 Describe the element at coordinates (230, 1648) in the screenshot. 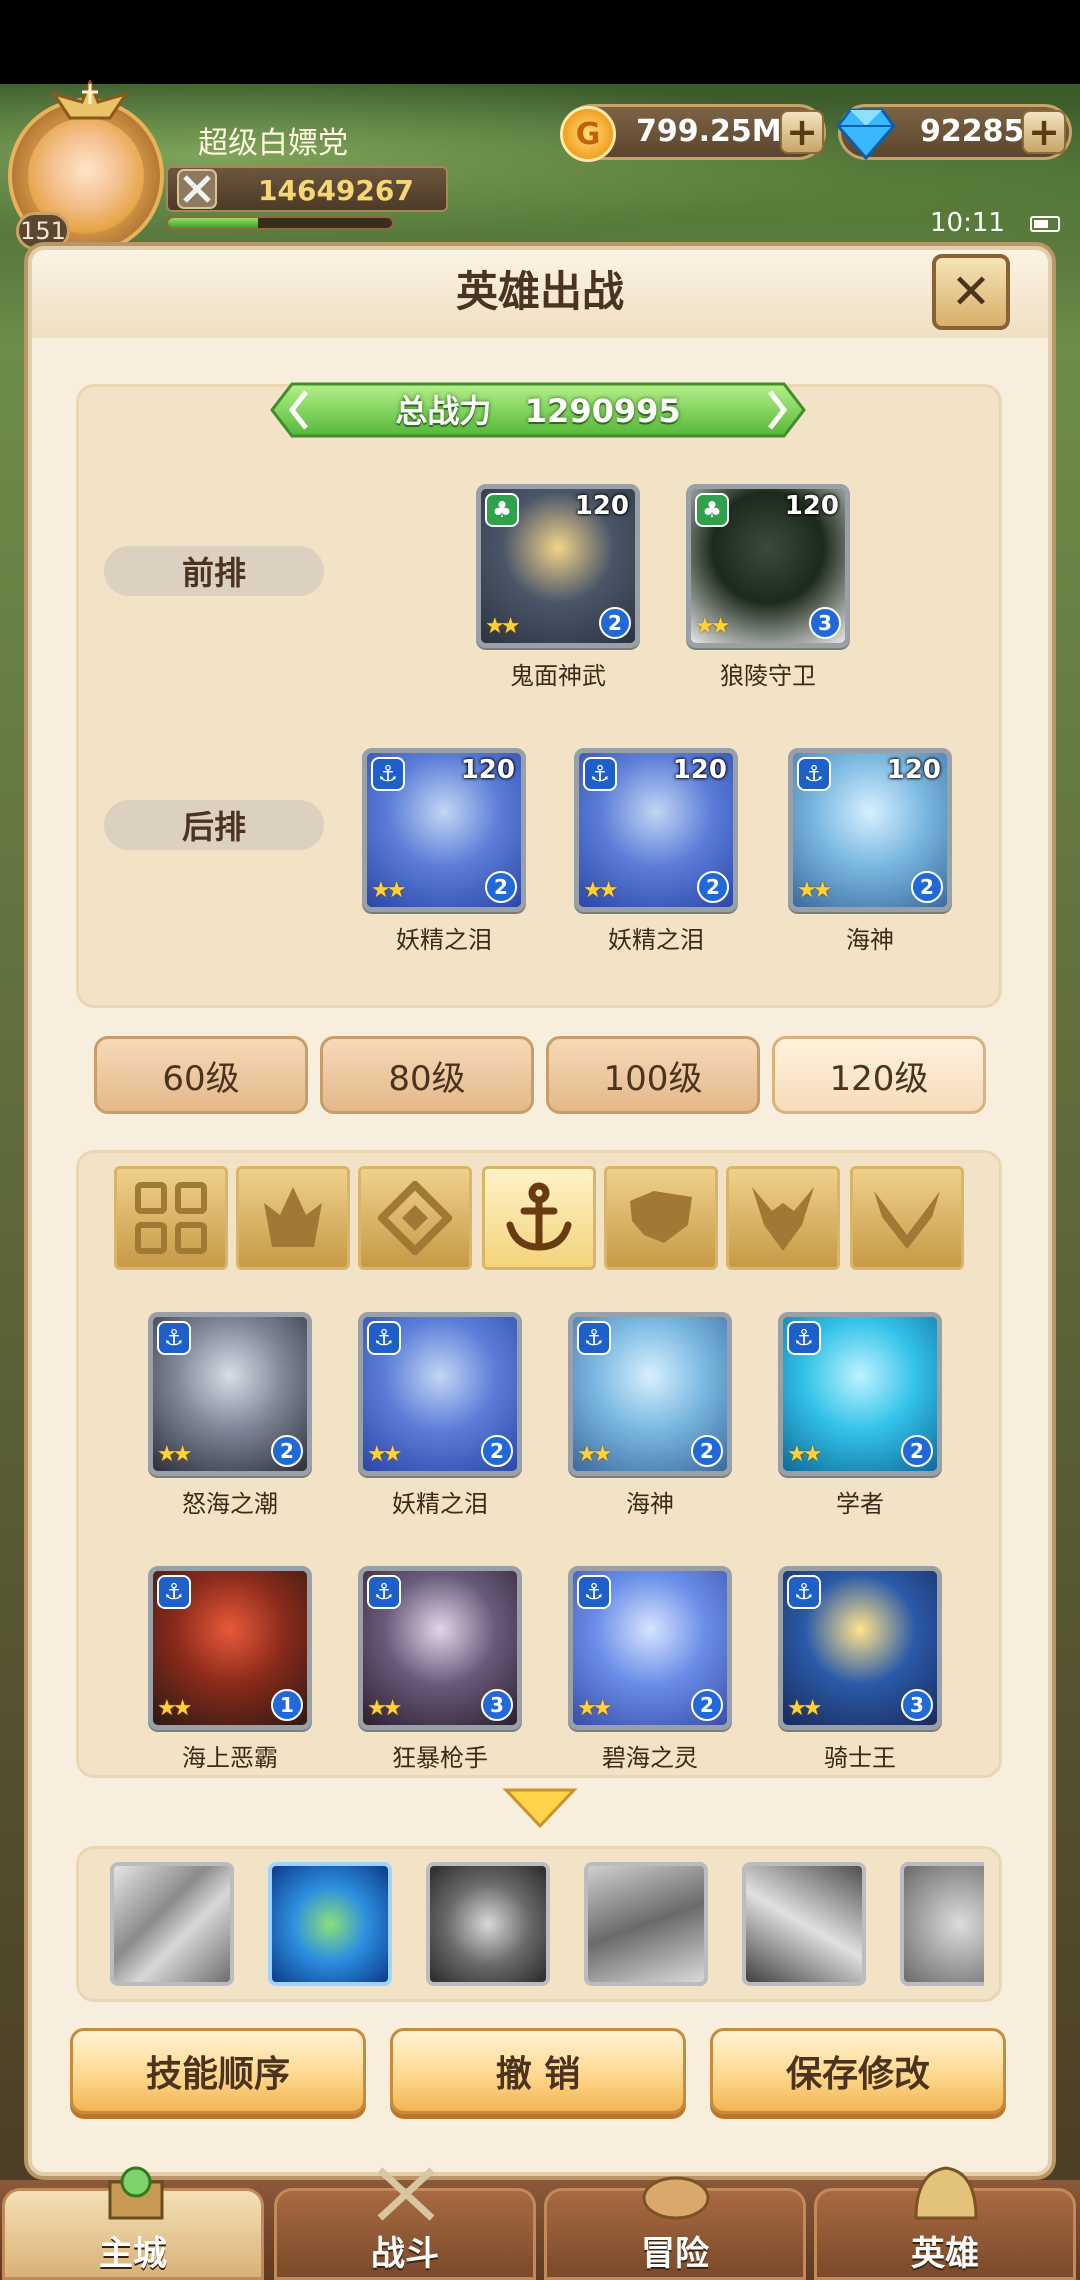

I see `roster-hero-5-card: ⚓ ★★ 1` at that location.